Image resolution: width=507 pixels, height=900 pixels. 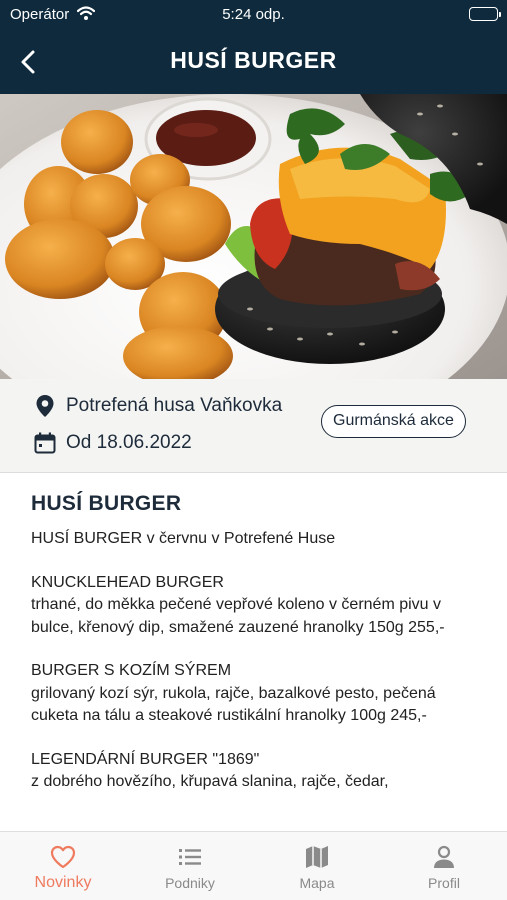 What do you see at coordinates (190, 866) in the screenshot?
I see `tab-podniky: Podniky` at bounding box center [190, 866].